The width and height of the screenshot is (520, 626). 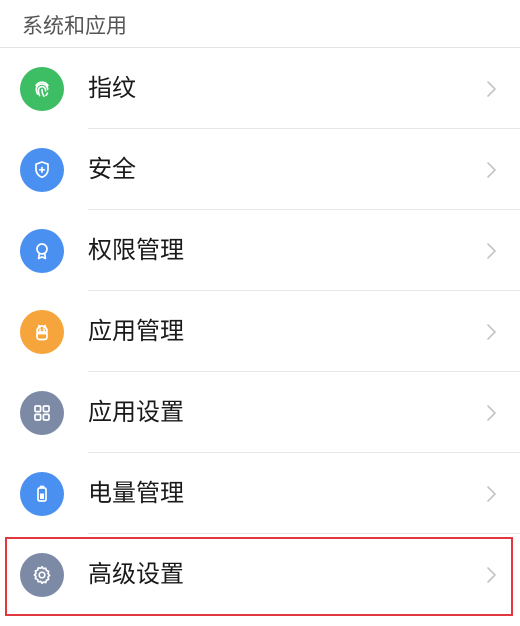 What do you see at coordinates (42, 494) in the screenshot?
I see `battery-icon` at bounding box center [42, 494].